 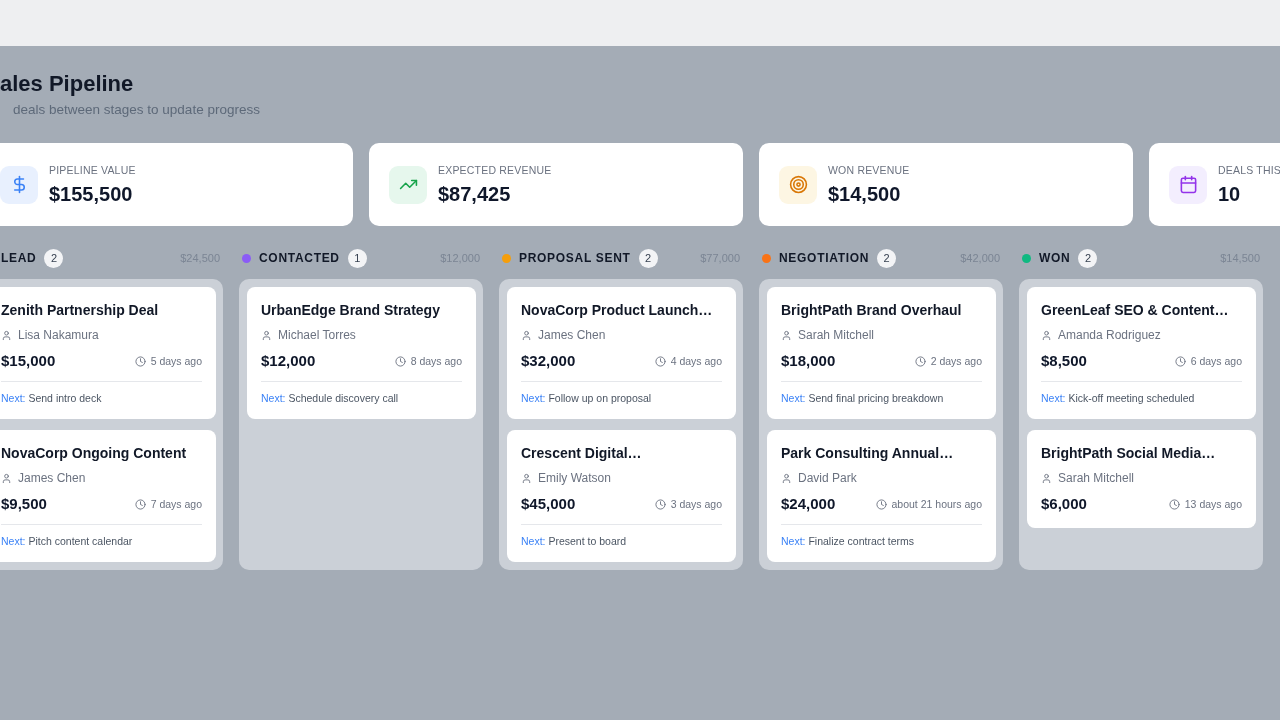 I want to click on next-step-text: Next: Send intro deck, so click(x=52, y=398).